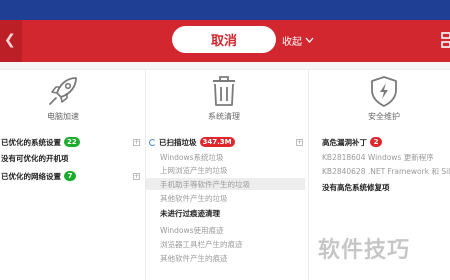 This screenshot has width=450, height=280. I want to click on collapse-toggle: 收起, so click(298, 40).